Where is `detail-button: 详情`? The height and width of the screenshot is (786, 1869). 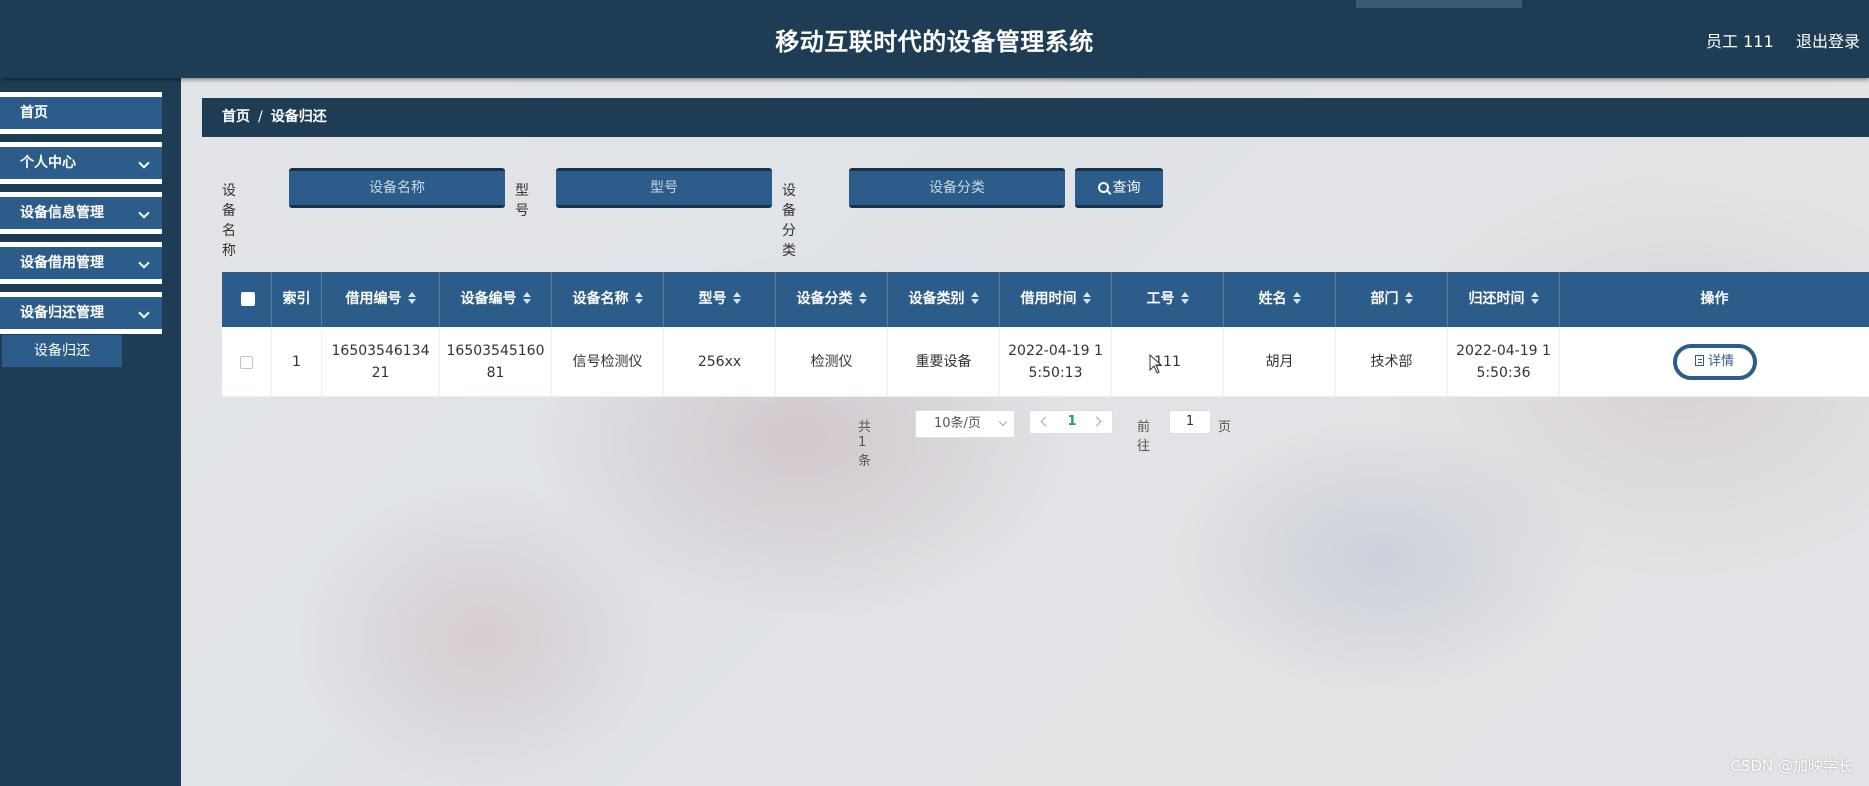
detail-button: 详情 is located at coordinates (1714, 362).